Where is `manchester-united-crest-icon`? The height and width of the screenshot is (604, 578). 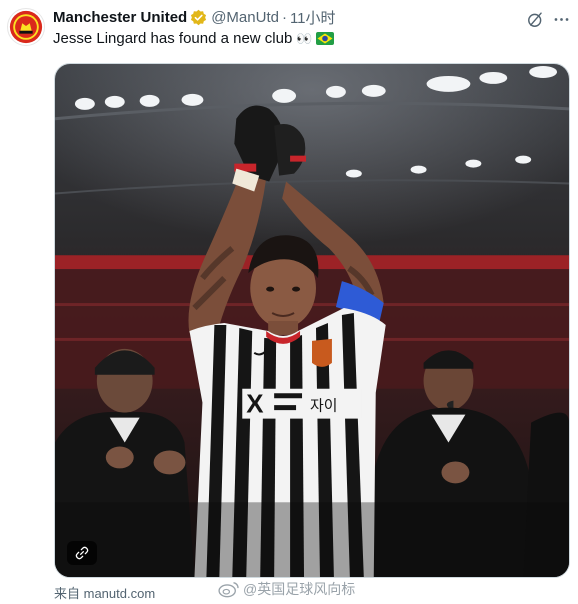
manchester-united-crest-icon is located at coordinates (26, 27).